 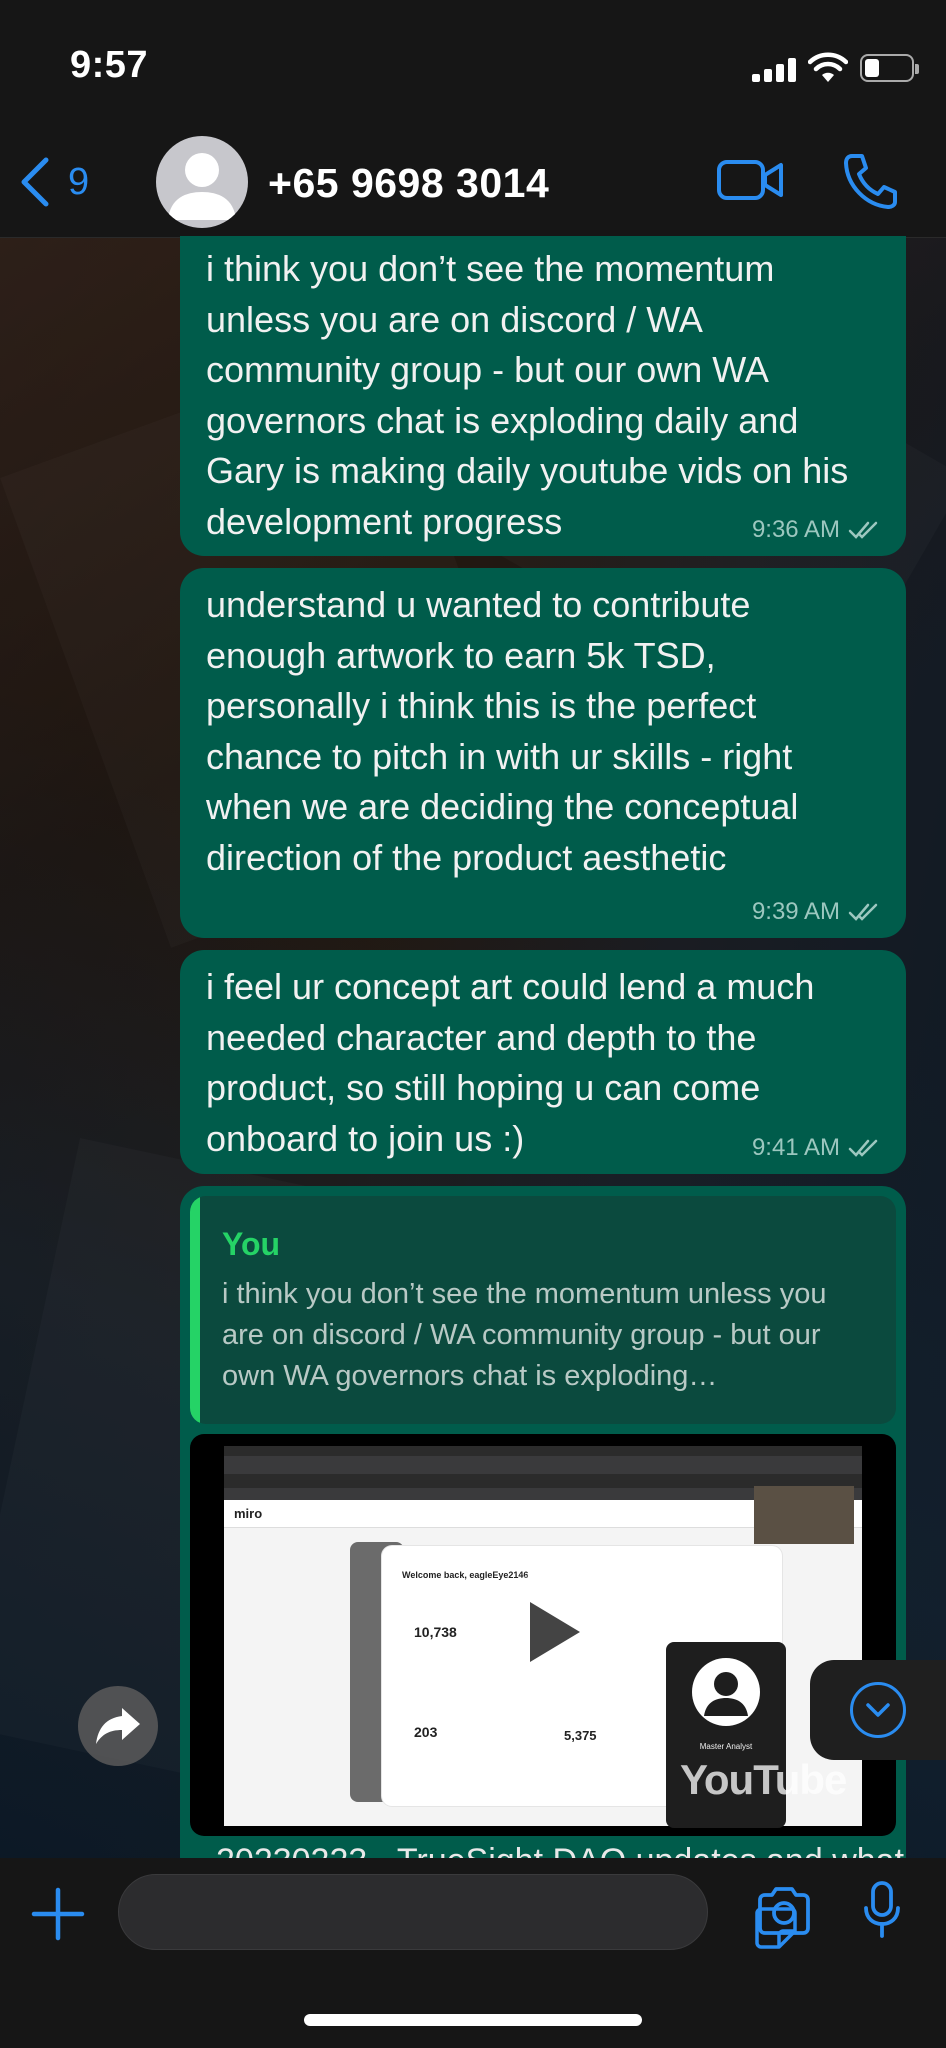 What do you see at coordinates (795, 911) in the screenshot?
I see `message-time: 9:39 AM` at bounding box center [795, 911].